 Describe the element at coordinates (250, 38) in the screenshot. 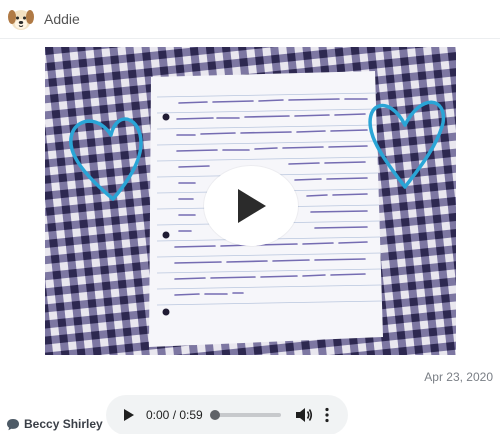

I see `header-divider` at that location.